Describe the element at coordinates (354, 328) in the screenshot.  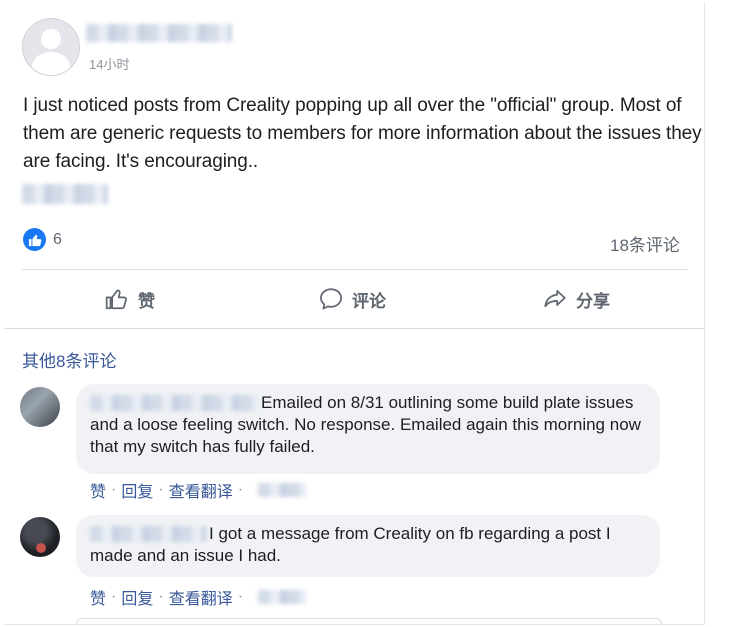
I see `section-divider` at that location.